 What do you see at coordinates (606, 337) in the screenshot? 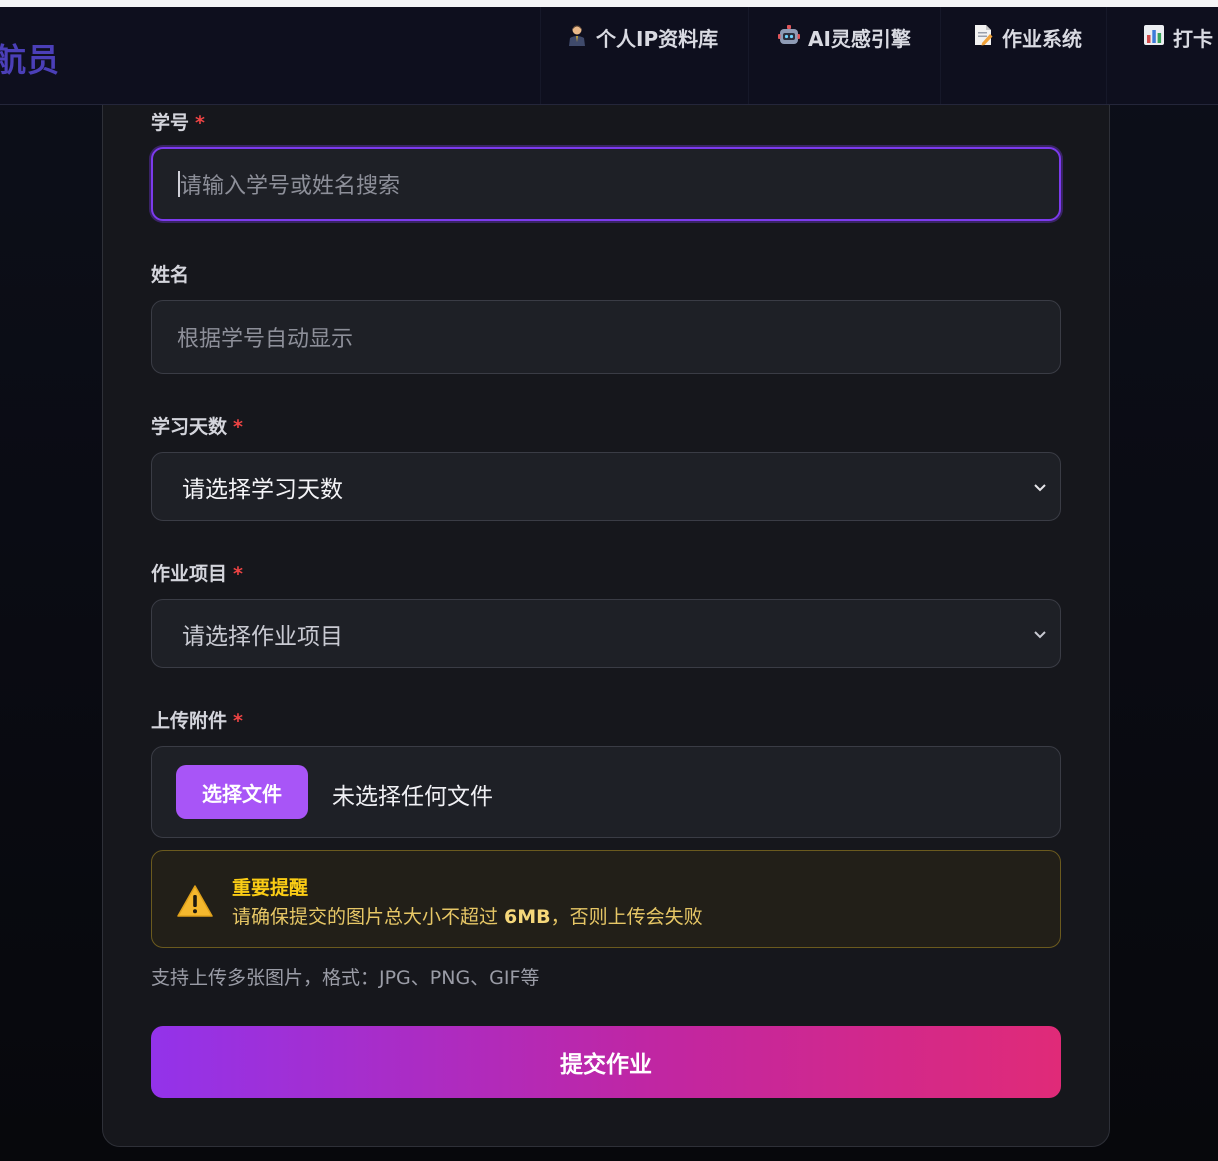
I see `name-field: 根据学号自动显示` at bounding box center [606, 337].